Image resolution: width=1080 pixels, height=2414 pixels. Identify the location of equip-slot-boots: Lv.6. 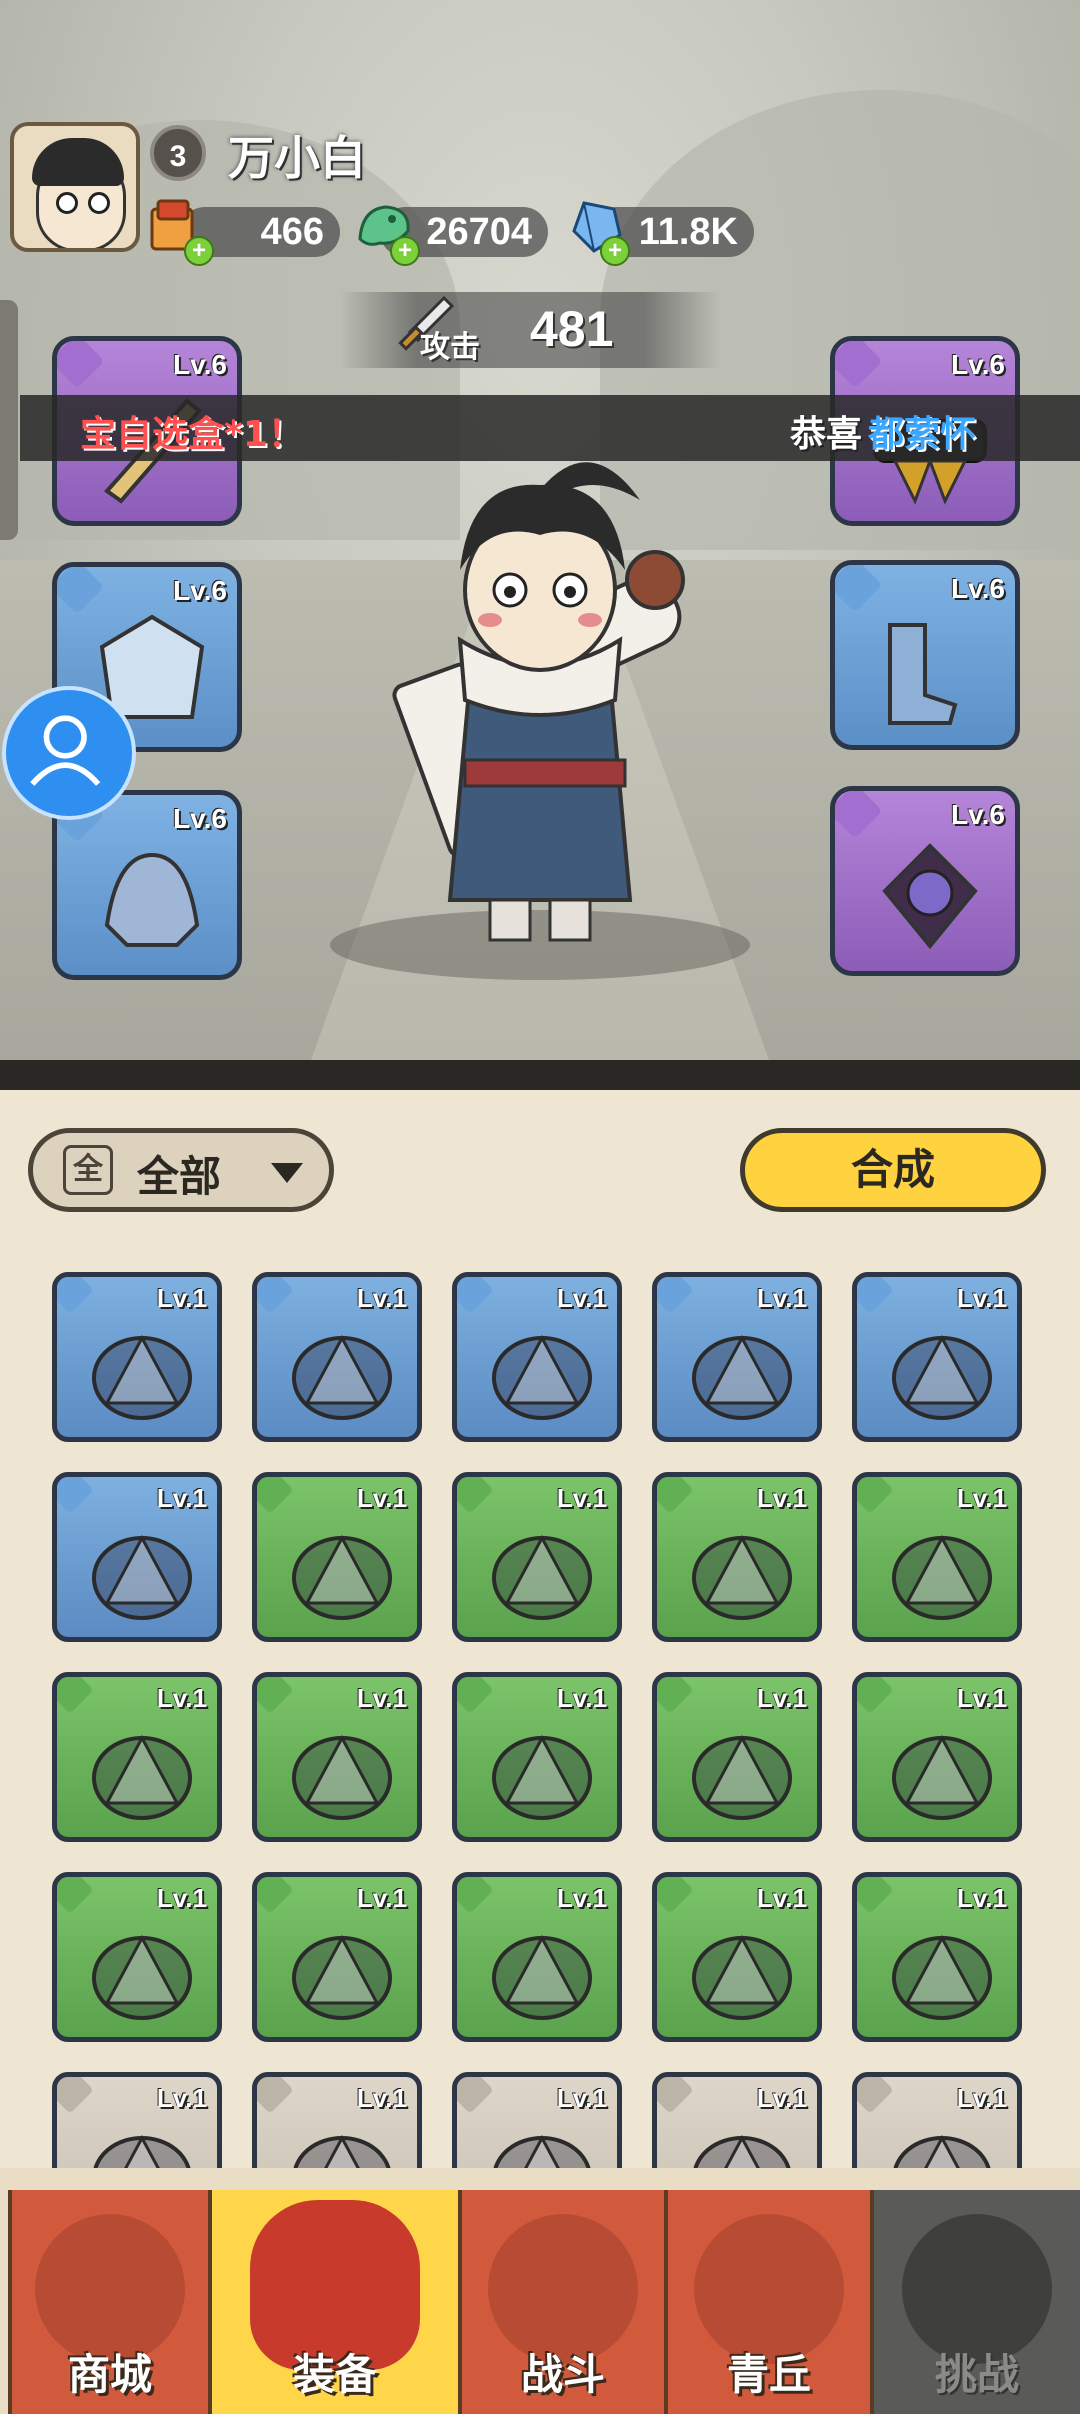
(925, 655).